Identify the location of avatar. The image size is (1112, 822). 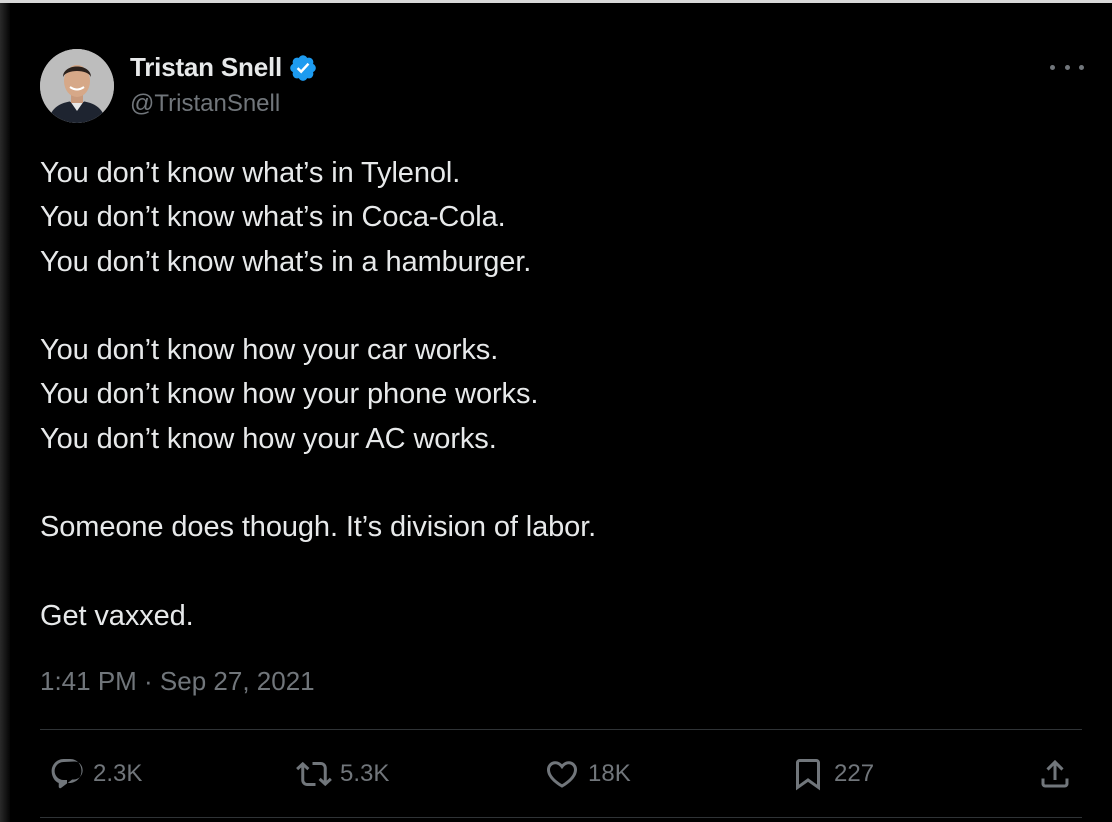
(77, 86).